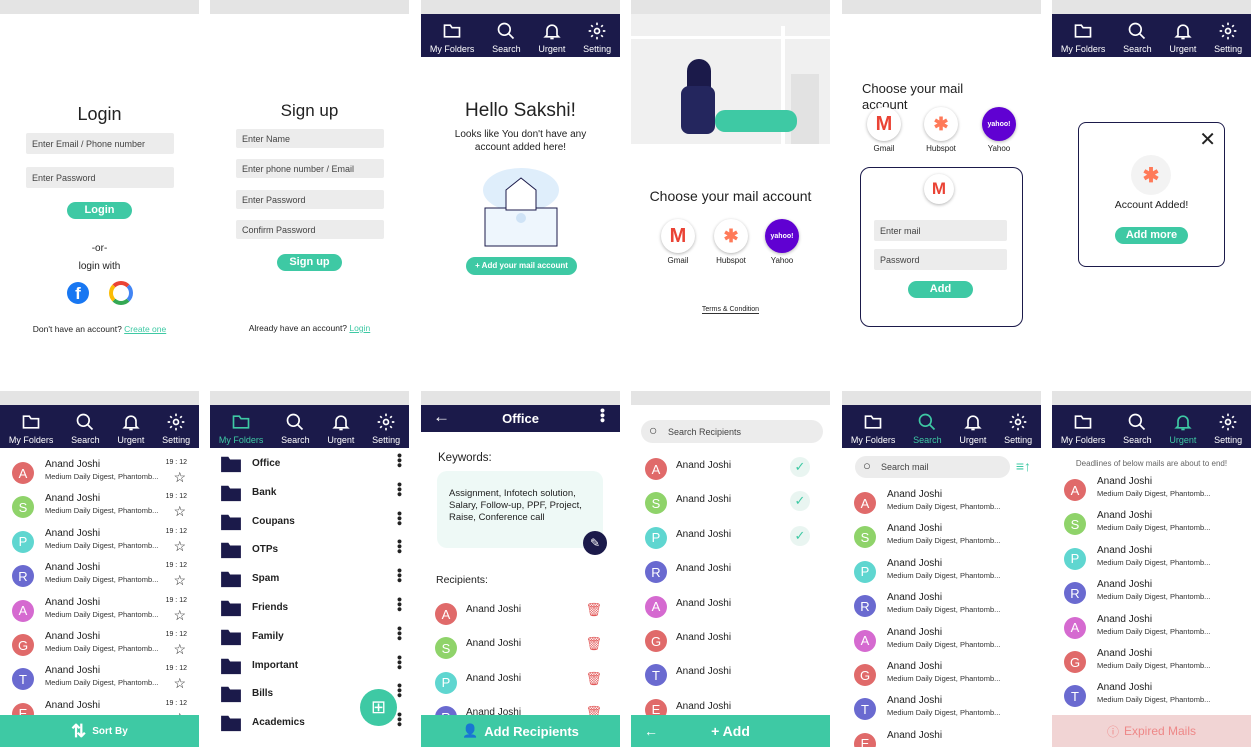 This screenshot has height=747, width=1251. I want to click on password-field: Password, so click(940, 259).